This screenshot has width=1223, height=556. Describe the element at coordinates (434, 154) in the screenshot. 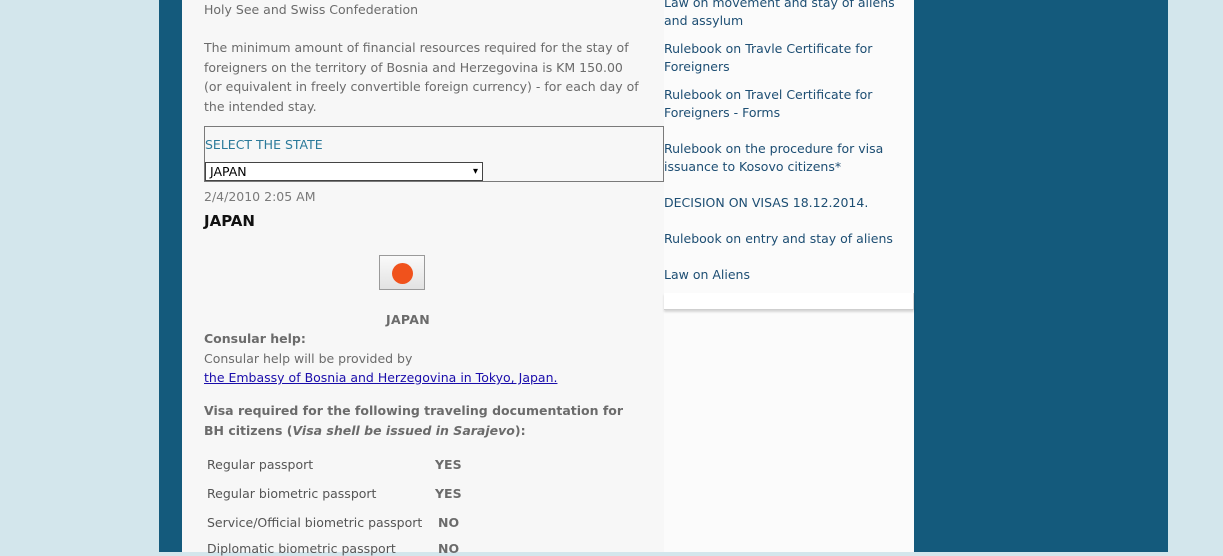

I see `state-selector-box: SELECT THE STATE JAPAN ▾` at that location.